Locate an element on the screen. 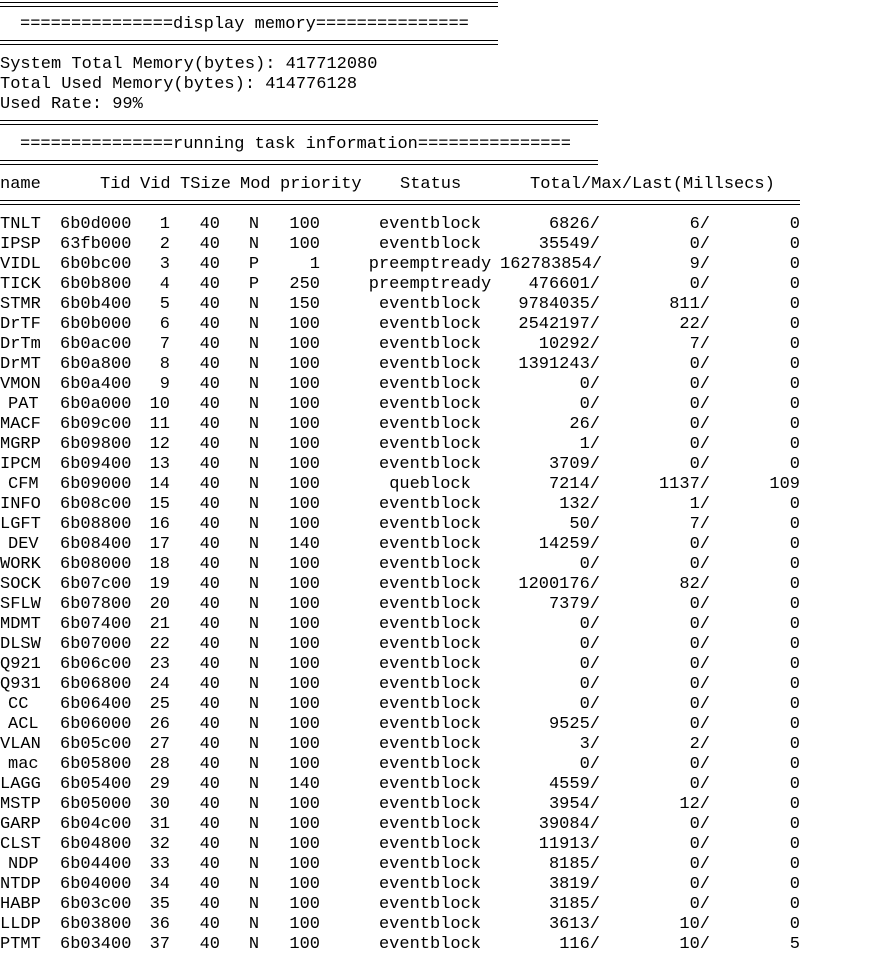 This screenshot has height=964, width=890. task-total: 14259/ is located at coordinates (569, 544).